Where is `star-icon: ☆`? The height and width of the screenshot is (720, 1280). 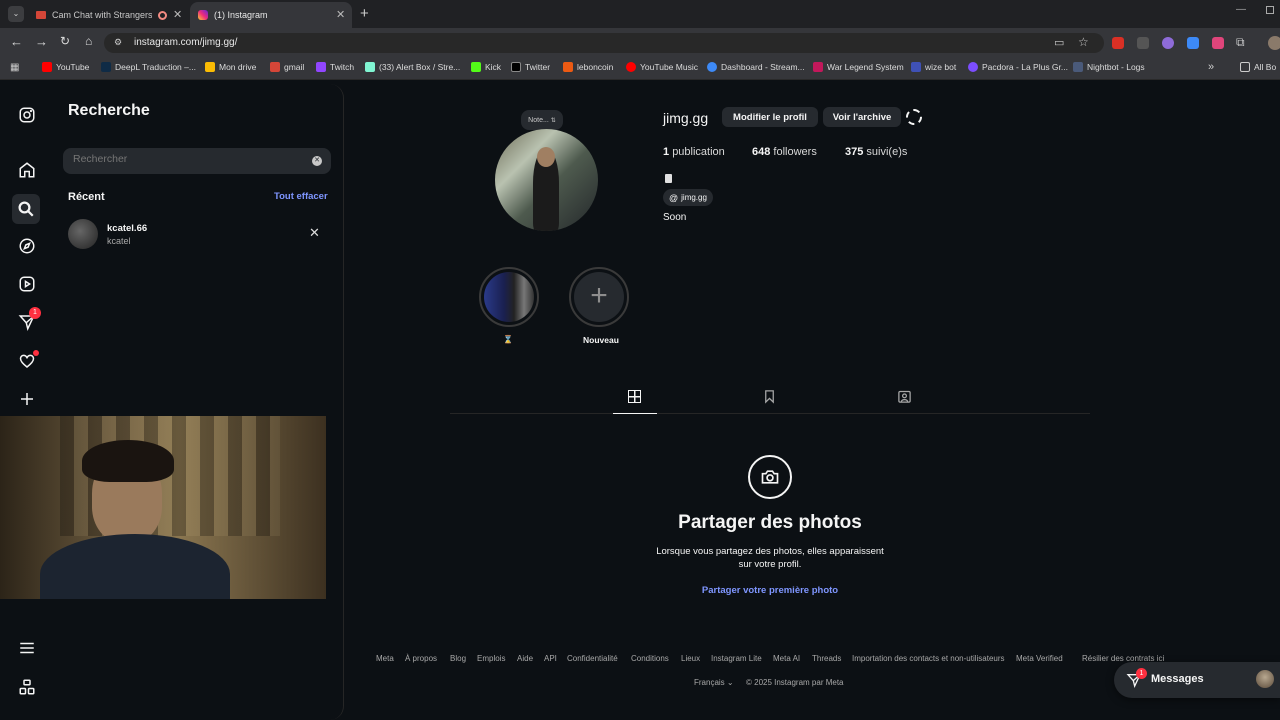
star-icon: ☆ is located at coordinates (1083, 42).